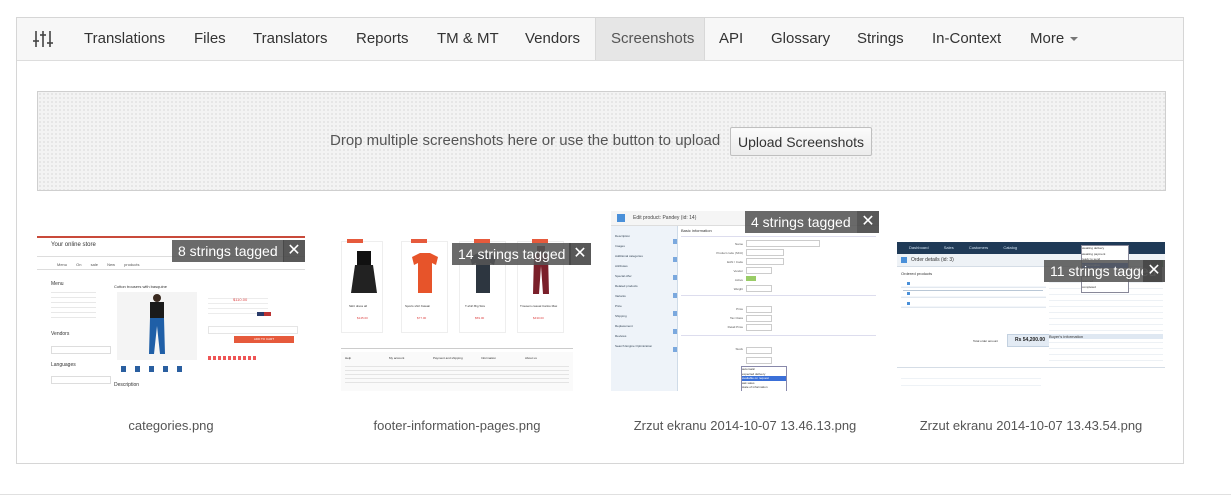 The width and height of the screenshot is (1231, 499). Describe the element at coordinates (650, 39) in the screenshot. I see `tab-screenshots: Screenshots` at that location.